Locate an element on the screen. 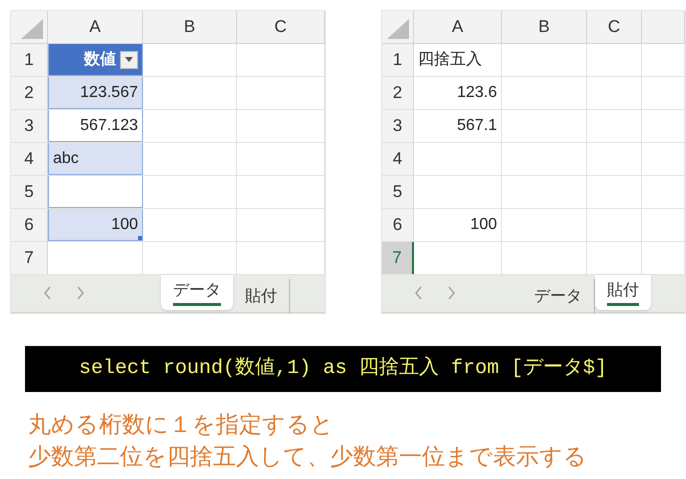 This screenshot has width=686, height=479. cell-text: 数値 is located at coordinates (100, 60).